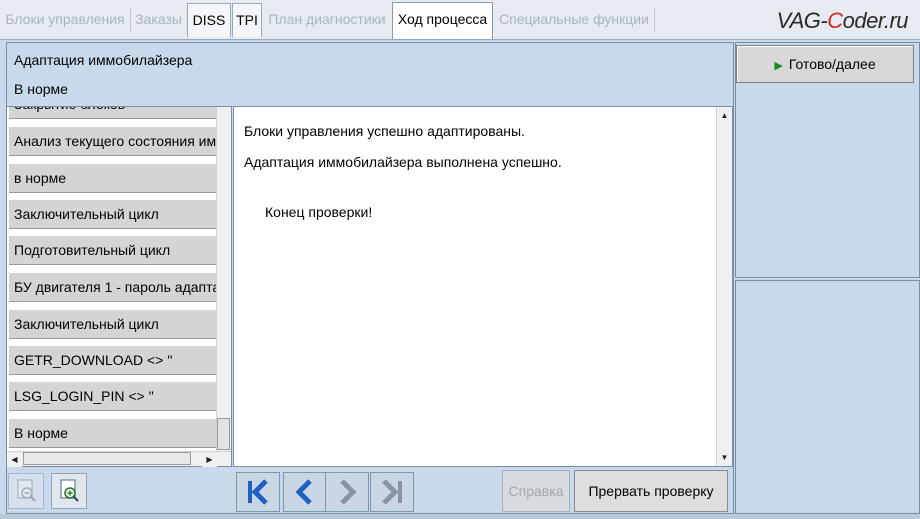  What do you see at coordinates (460, 516) in the screenshot?
I see `status-strip` at bounding box center [460, 516].